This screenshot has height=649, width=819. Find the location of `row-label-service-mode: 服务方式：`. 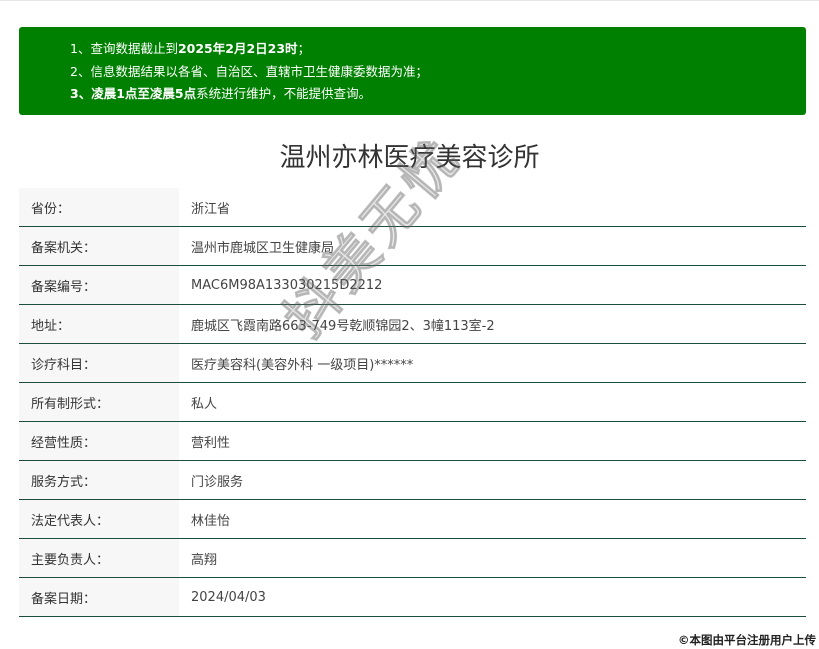

row-label-service-mode: 服务方式： is located at coordinates (99, 480).